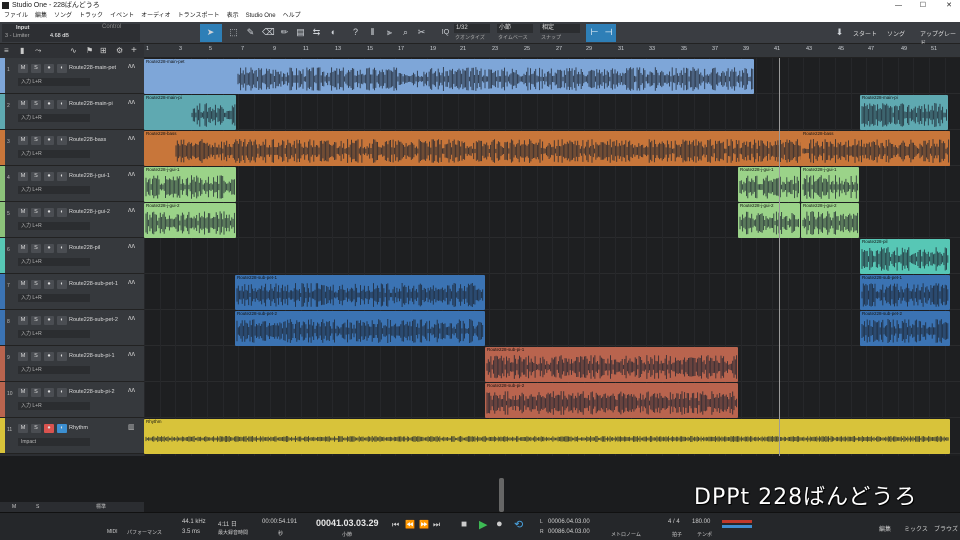  Describe the element at coordinates (501, 495) in the screenshot. I see `vertical-scrollbar` at that location.